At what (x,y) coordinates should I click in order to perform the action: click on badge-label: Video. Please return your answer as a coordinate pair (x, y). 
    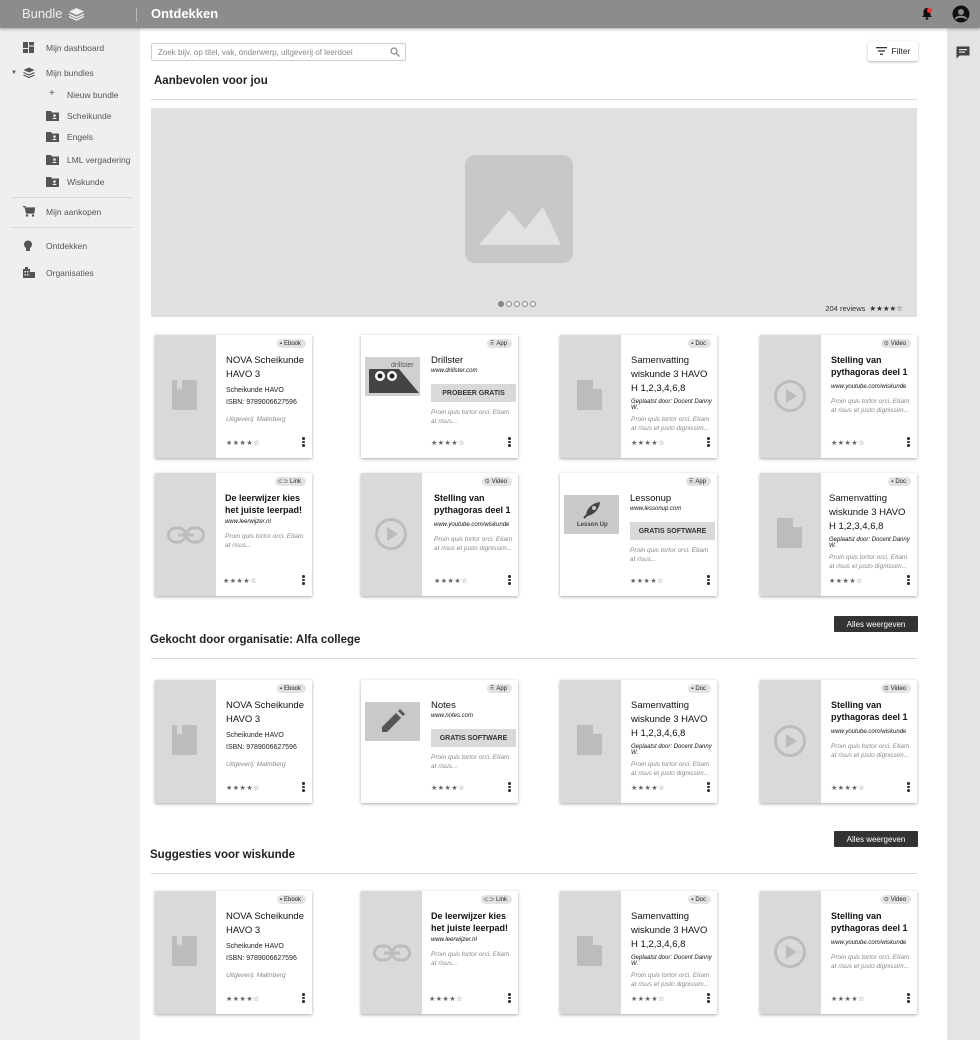
    Looking at the image, I should click on (499, 481).